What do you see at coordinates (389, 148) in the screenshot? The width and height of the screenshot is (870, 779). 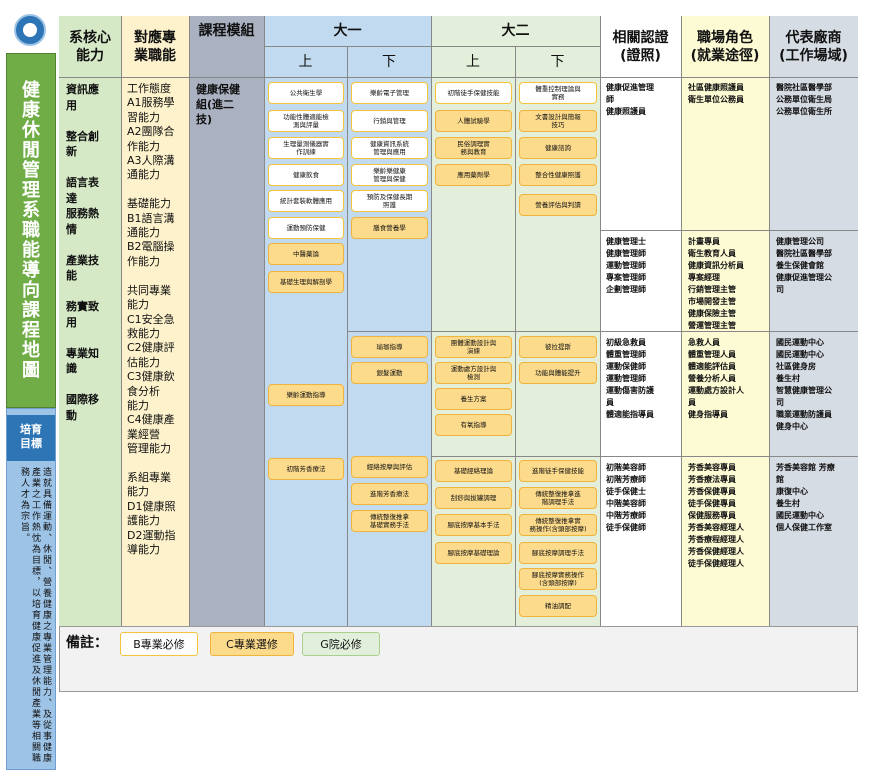 I see `course-box: 健康資訊系統 管理與應用` at bounding box center [389, 148].